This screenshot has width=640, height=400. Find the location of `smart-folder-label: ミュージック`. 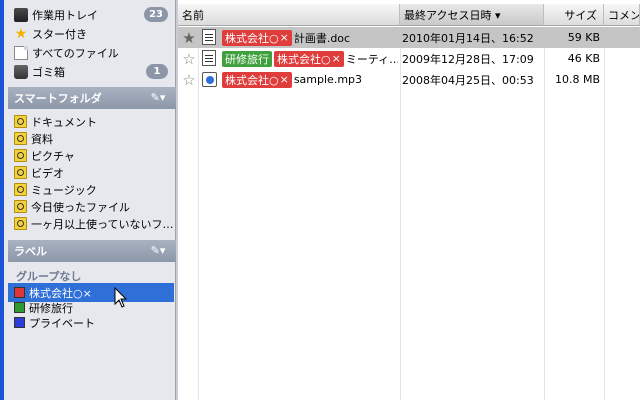

smart-folder-label: ミュージック is located at coordinates (64, 190).